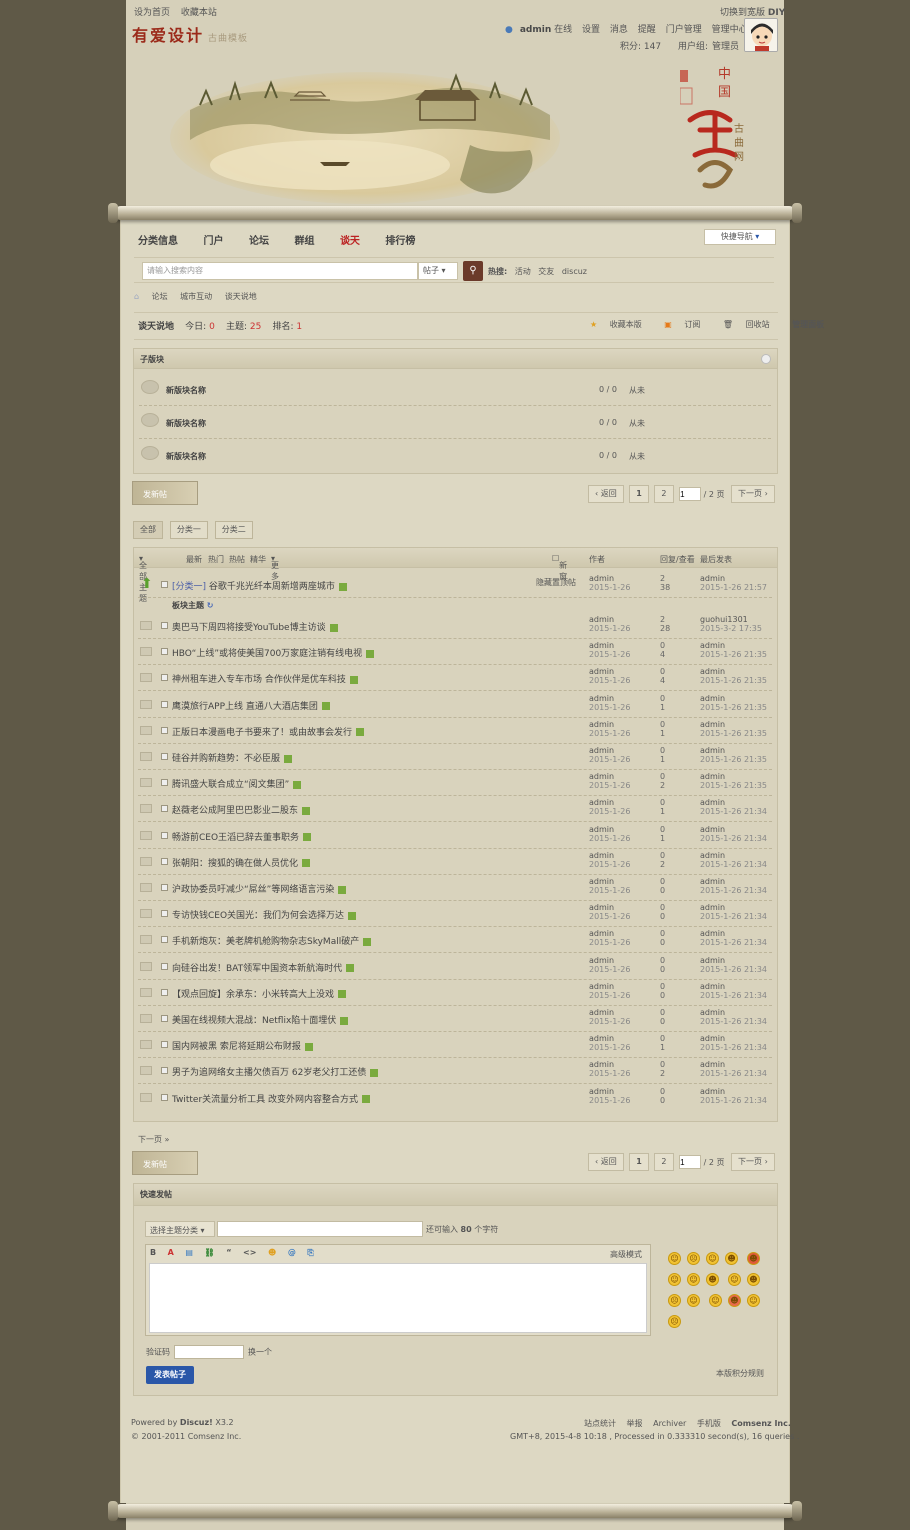 Image resolution: width=910 pixels, height=1530 pixels. What do you see at coordinates (196, 1422) in the screenshot?
I see `discuz-link: Discuz!` at bounding box center [196, 1422].